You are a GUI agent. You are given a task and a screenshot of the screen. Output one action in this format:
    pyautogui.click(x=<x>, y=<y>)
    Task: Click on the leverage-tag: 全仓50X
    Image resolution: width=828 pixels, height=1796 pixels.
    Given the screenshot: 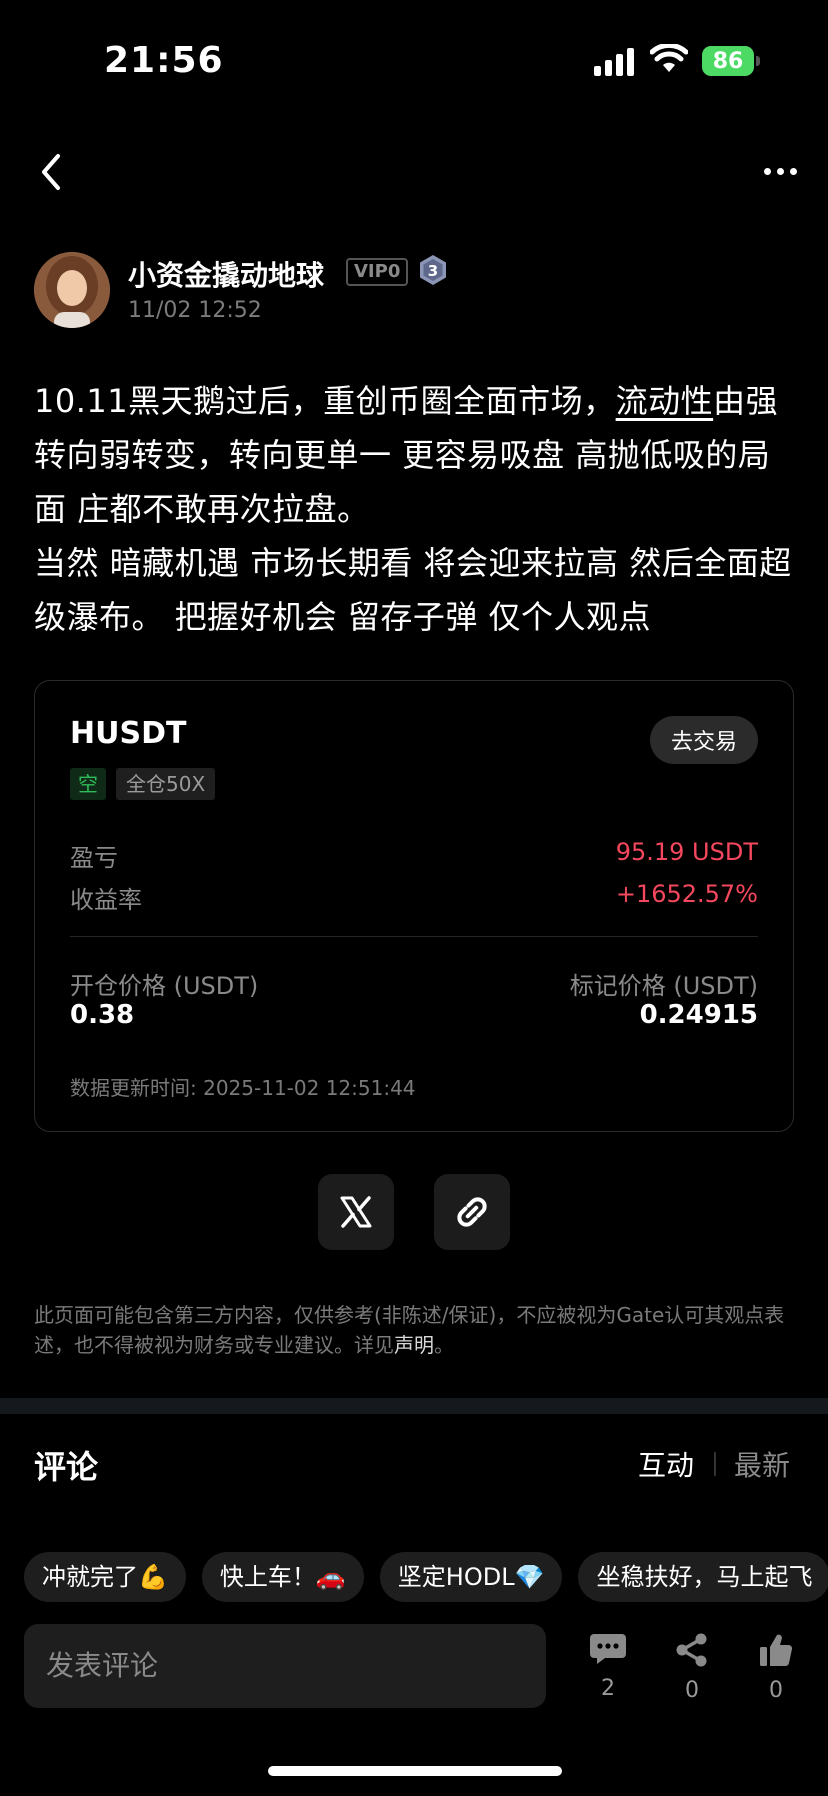 What is the action you would take?
    pyautogui.click(x=166, y=784)
    